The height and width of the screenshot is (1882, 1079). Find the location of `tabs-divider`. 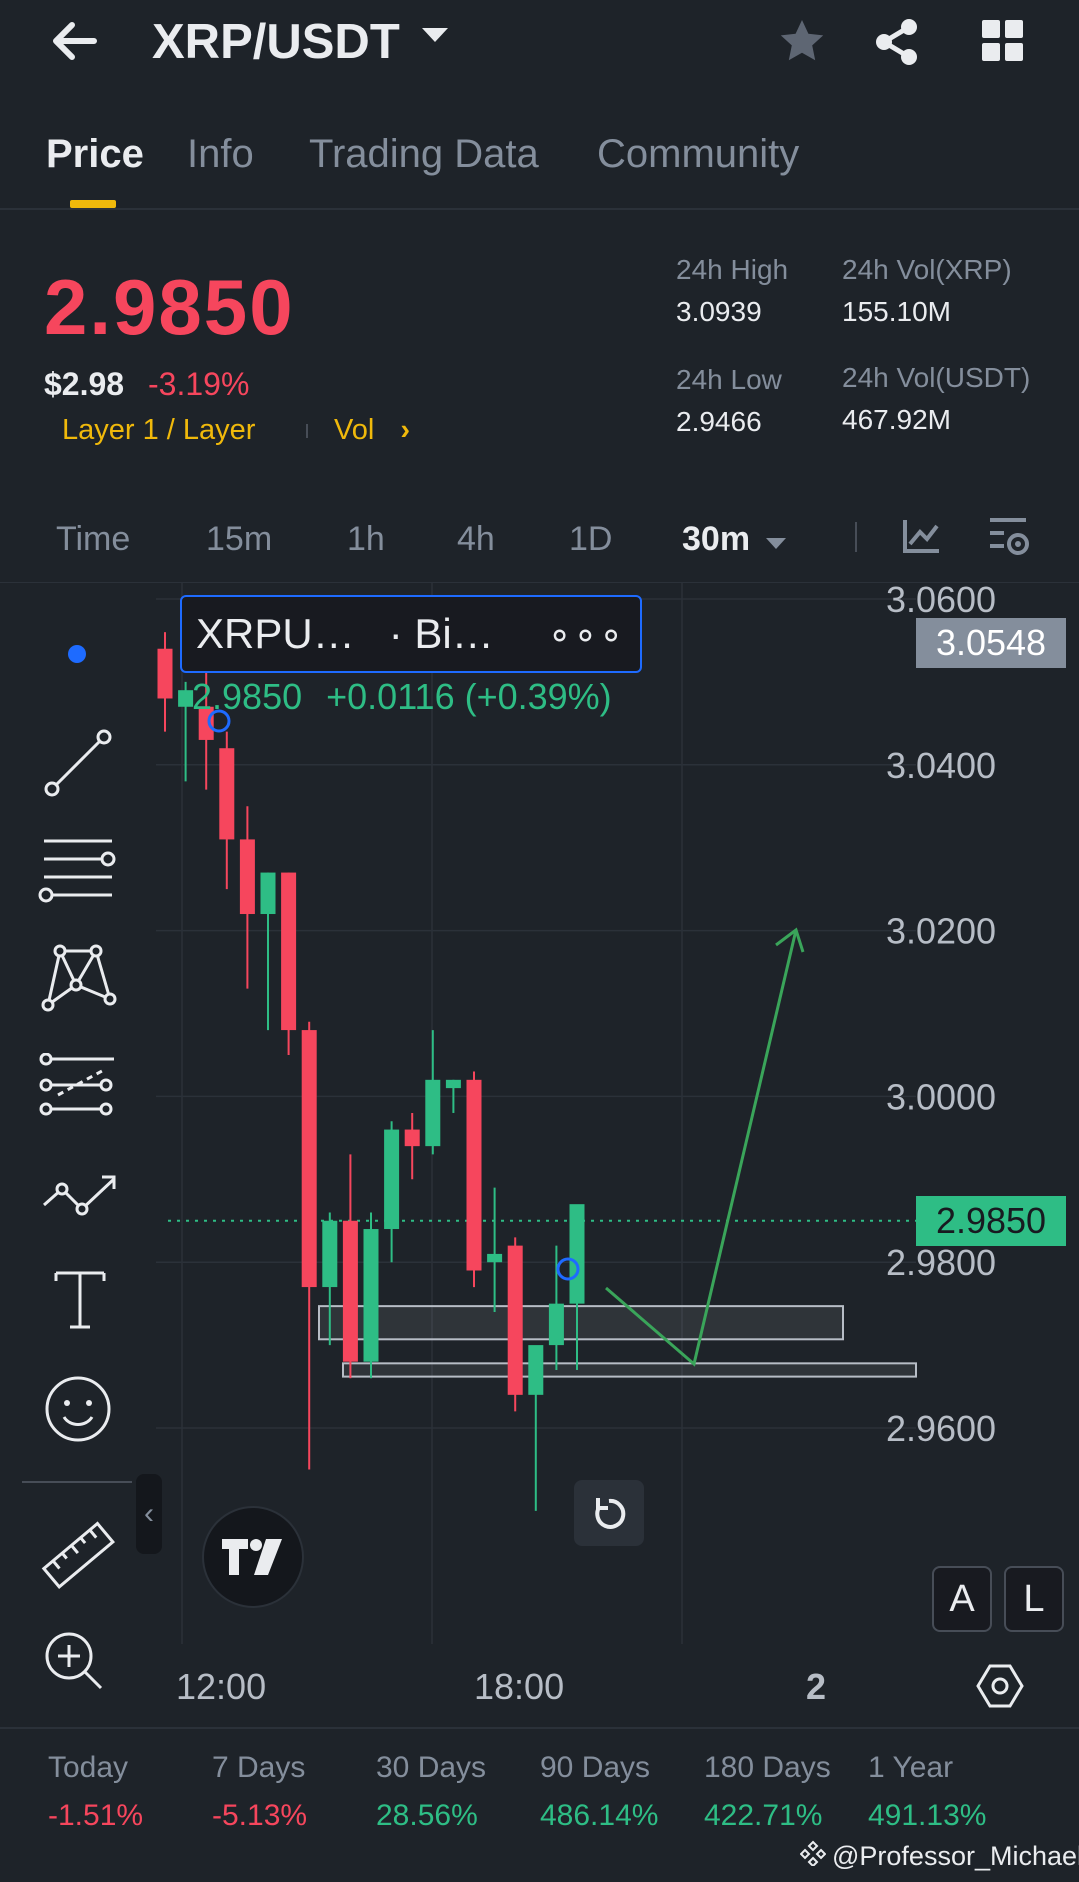

tabs-divider is located at coordinates (539, 209).